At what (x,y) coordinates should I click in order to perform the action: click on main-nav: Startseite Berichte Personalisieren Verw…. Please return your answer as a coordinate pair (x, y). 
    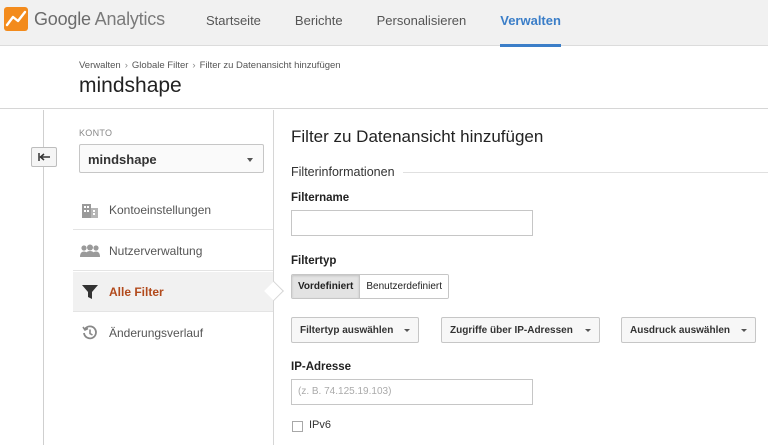
    Looking at the image, I should click on (400, 23).